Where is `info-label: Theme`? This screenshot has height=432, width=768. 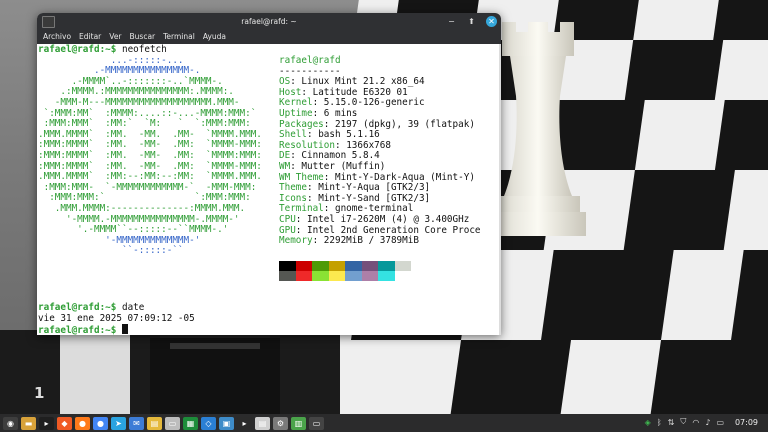
info-label: Theme is located at coordinates (293, 188).